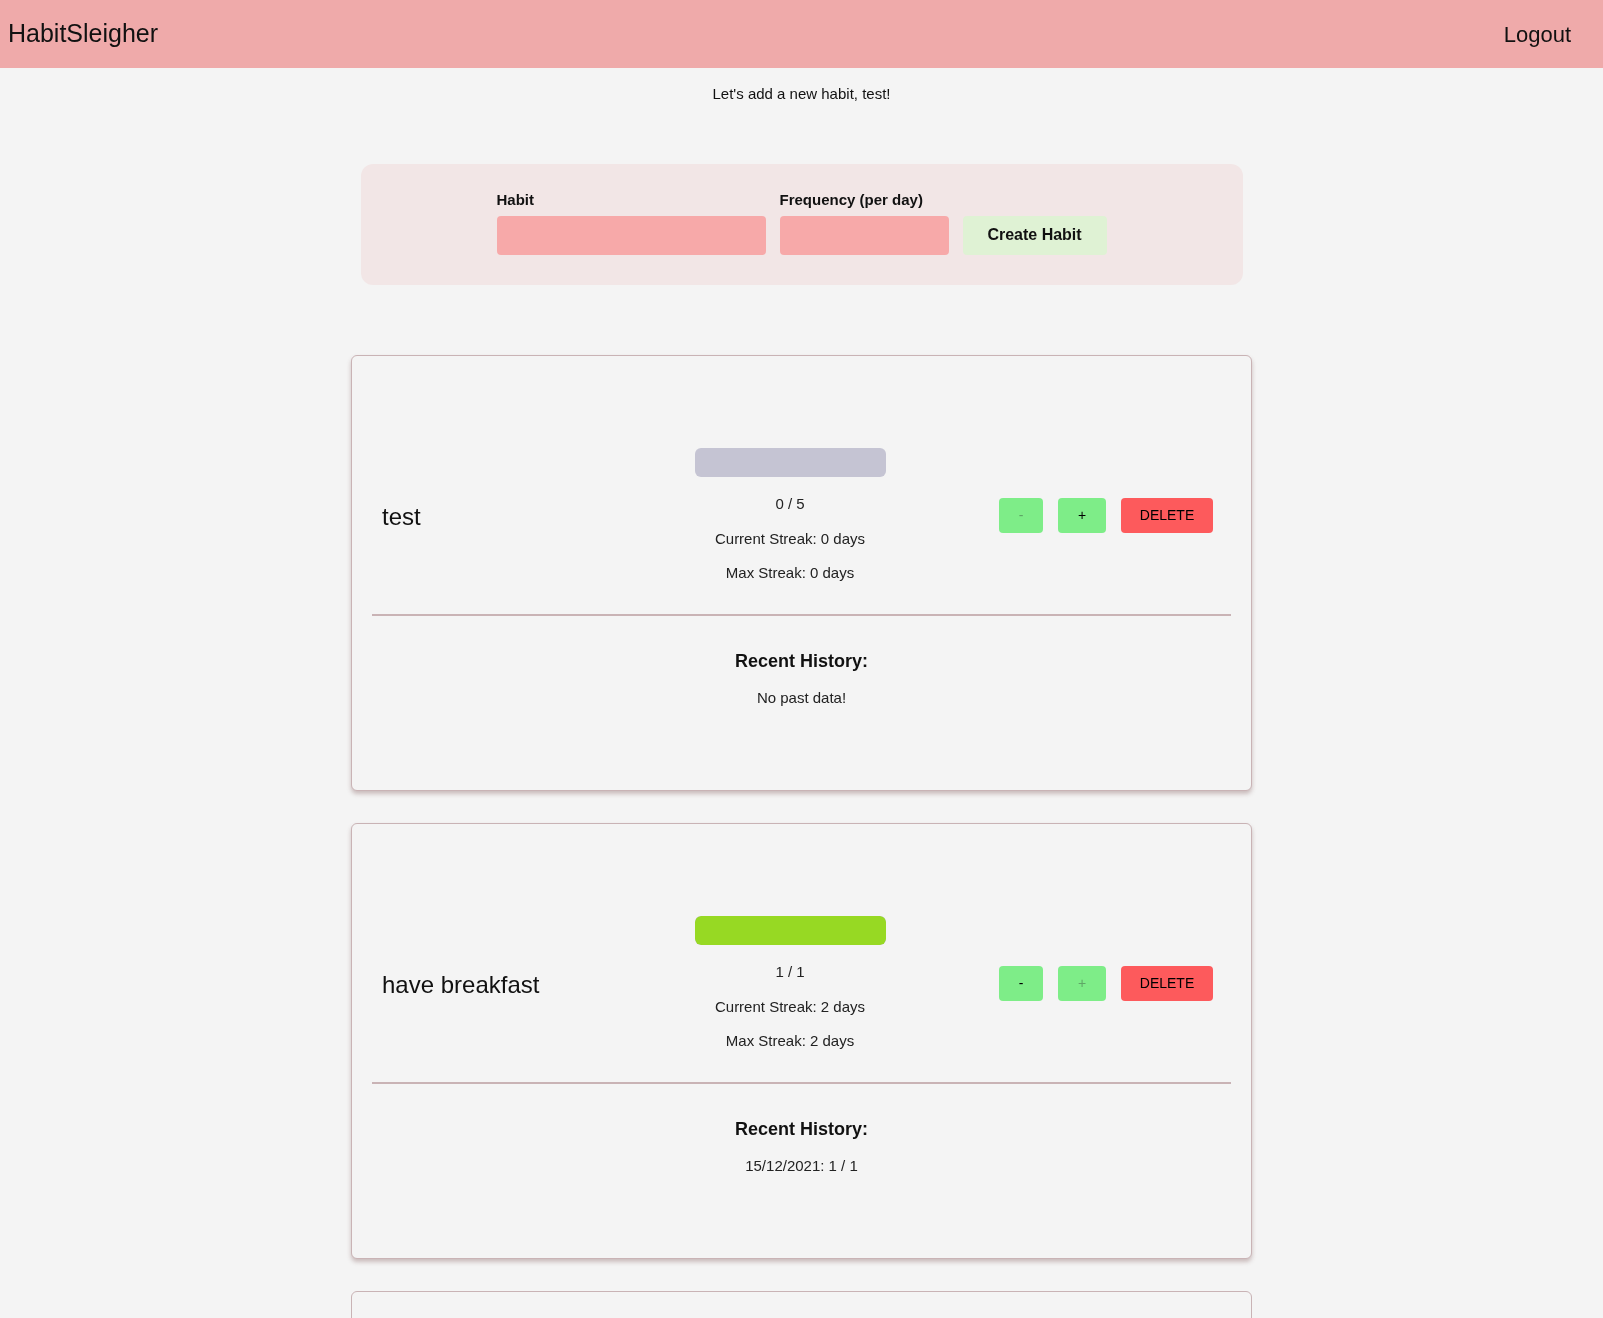 This screenshot has height=1318, width=1603. I want to click on create-habit-button: Create Habit, so click(1034, 235).